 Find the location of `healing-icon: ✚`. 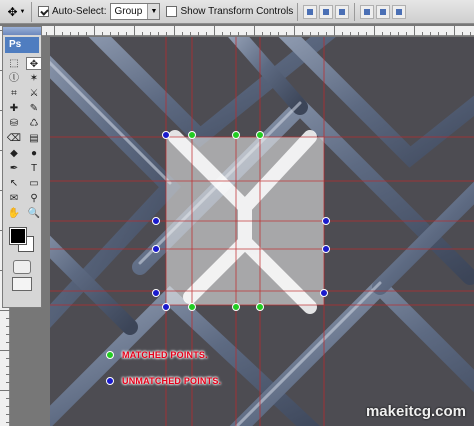

healing-icon: ✚ is located at coordinates (14, 108).